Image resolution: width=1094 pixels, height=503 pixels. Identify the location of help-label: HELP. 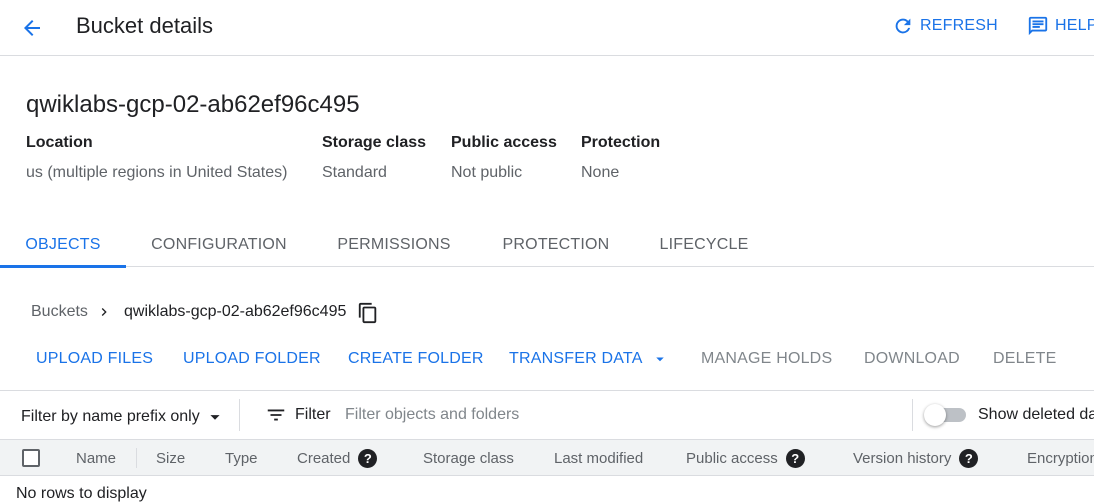
(1074, 25).